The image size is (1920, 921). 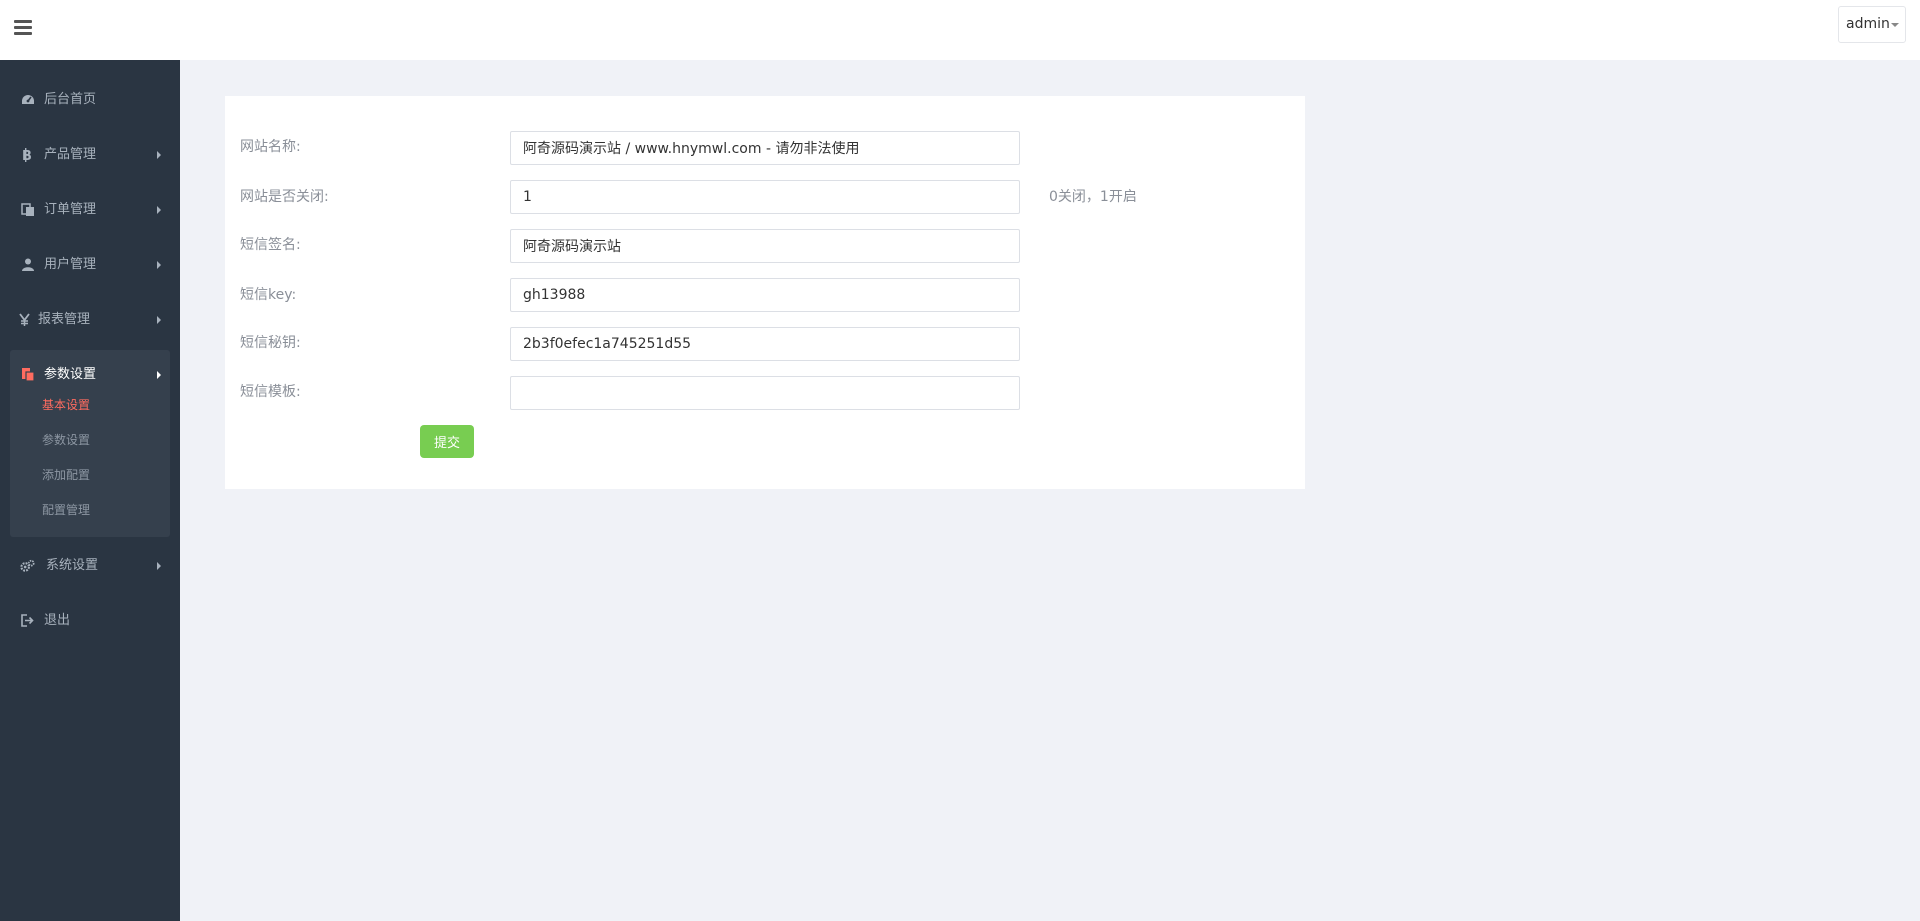 What do you see at coordinates (1868, 24) in the screenshot?
I see `user-name: admin` at bounding box center [1868, 24].